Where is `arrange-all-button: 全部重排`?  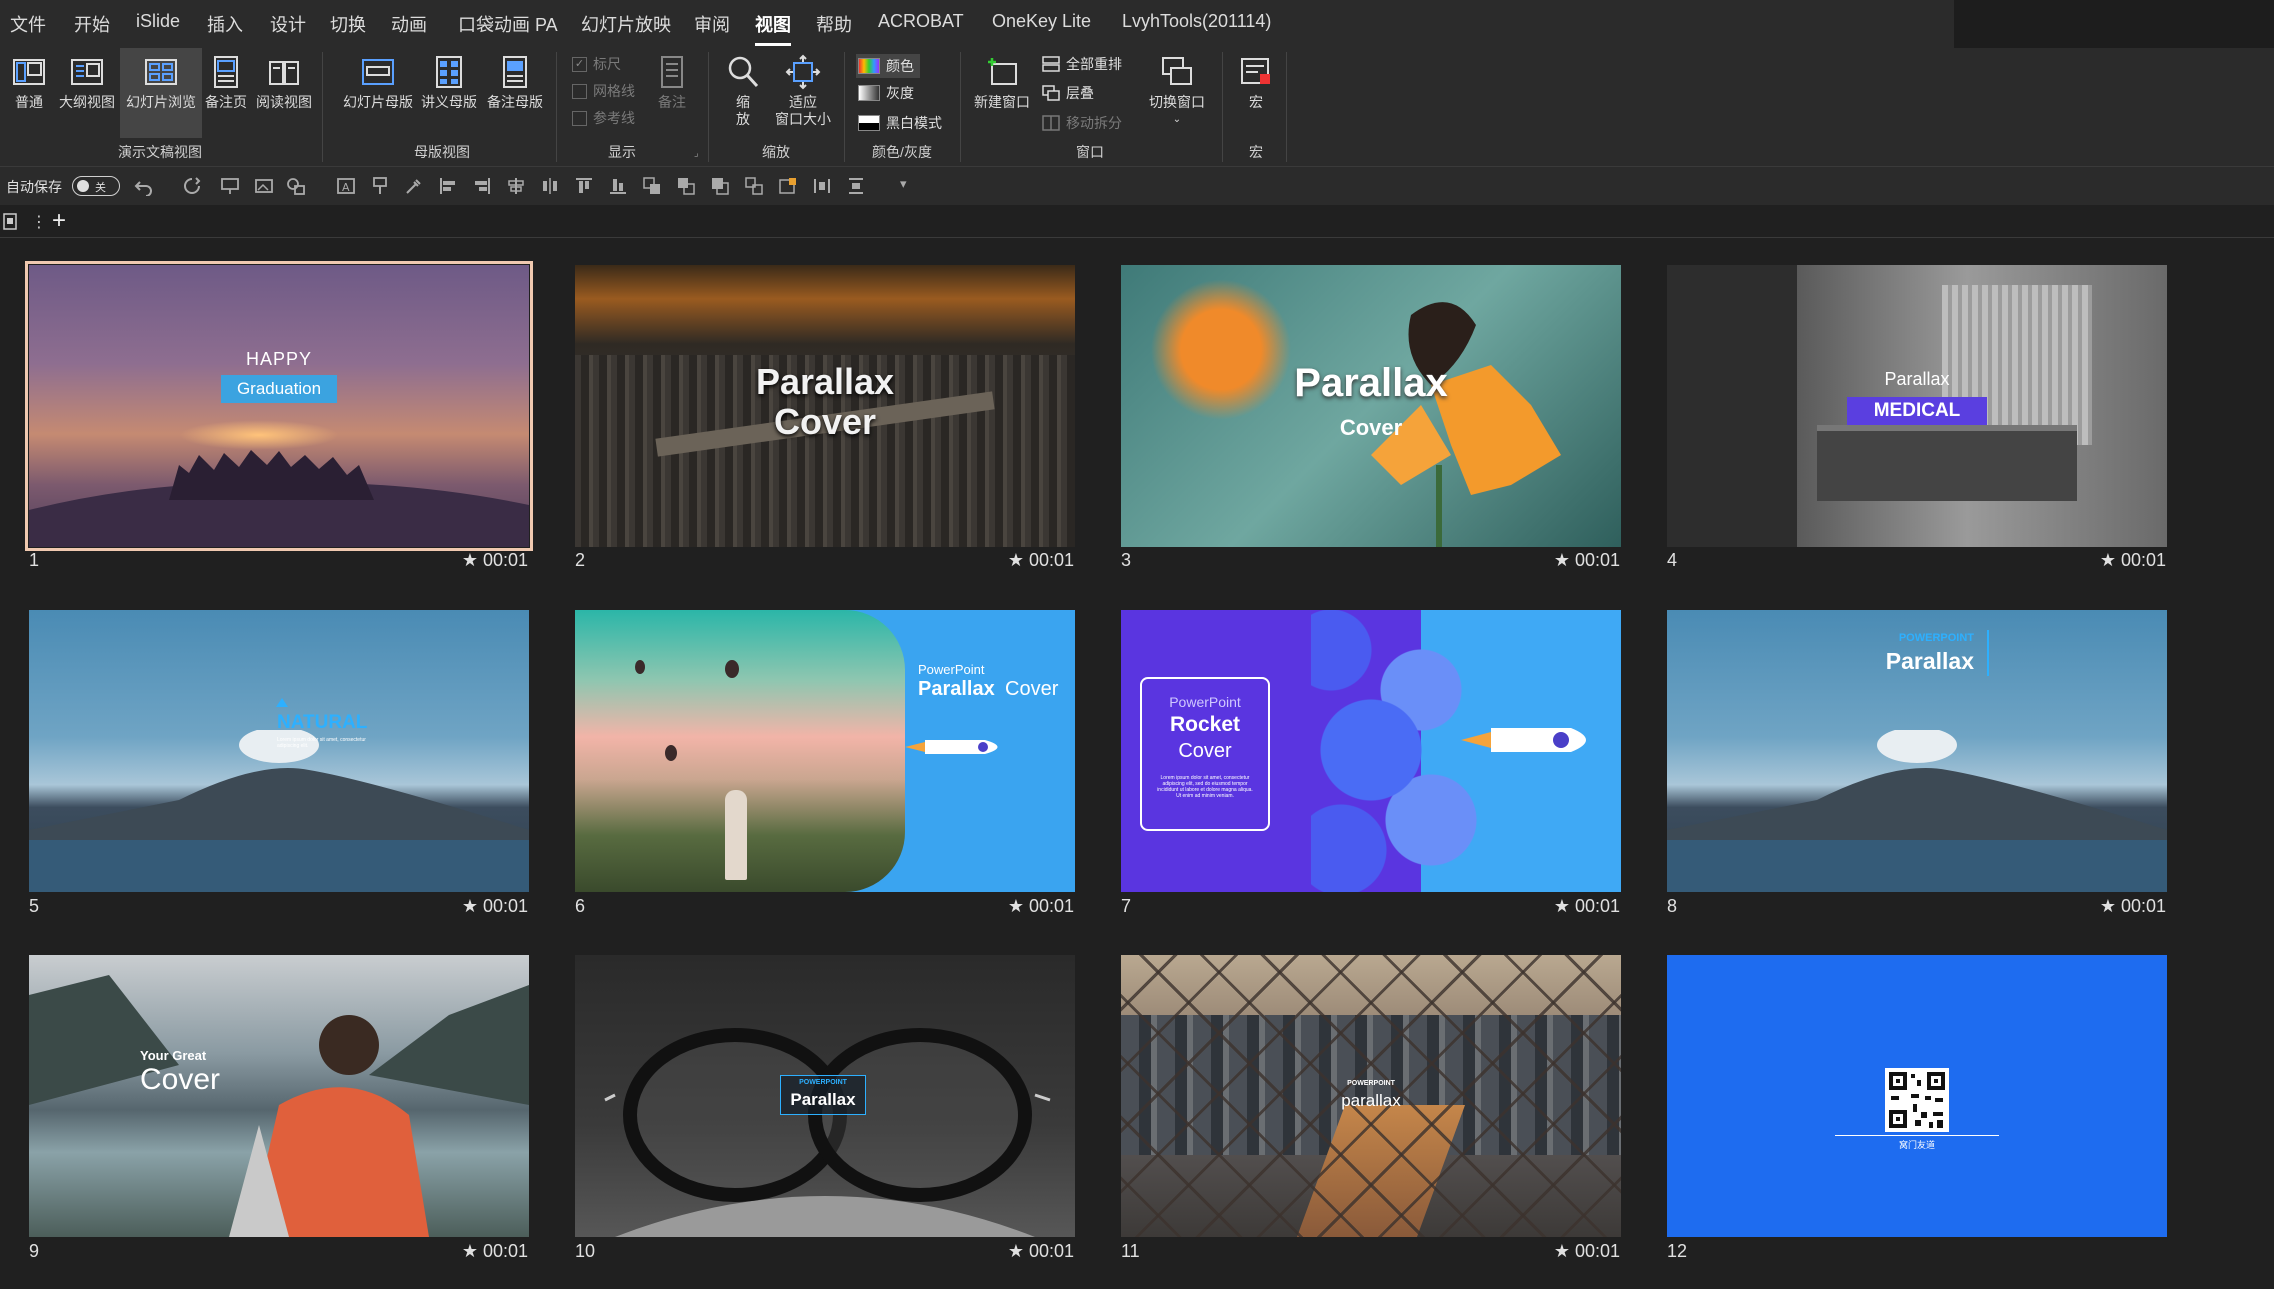
arrange-all-button: 全部重排 is located at coordinates (1082, 64).